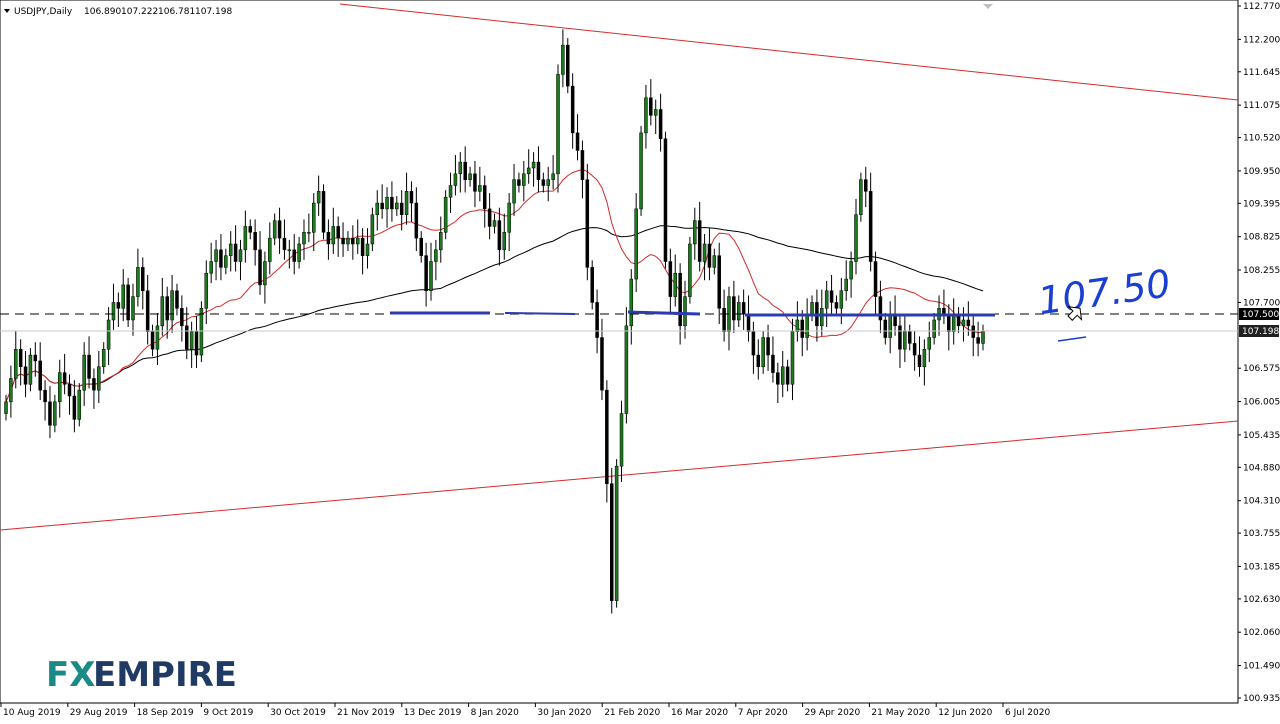 The height and width of the screenshot is (724, 1280). What do you see at coordinates (1261, 73) in the screenshot?
I see `price-tick-label: 111.645` at bounding box center [1261, 73].